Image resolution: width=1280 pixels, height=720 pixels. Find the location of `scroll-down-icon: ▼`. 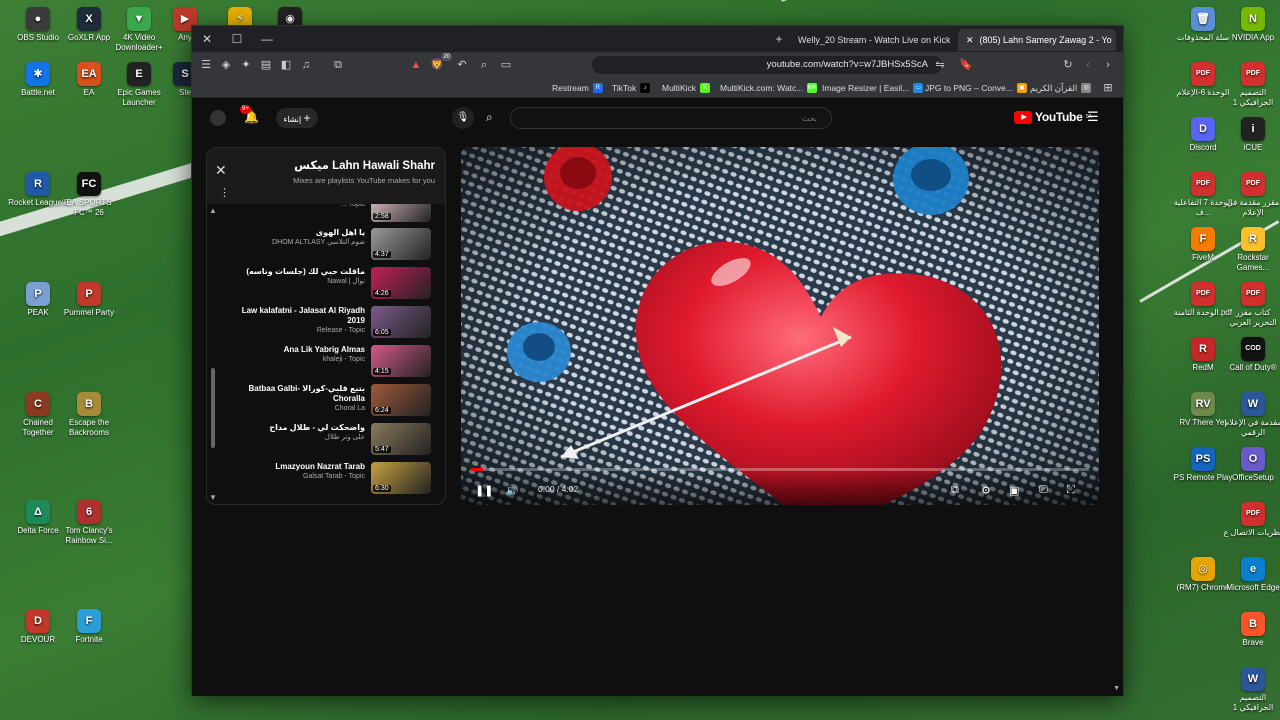

scroll-down-icon: ▼ is located at coordinates (213, 497).